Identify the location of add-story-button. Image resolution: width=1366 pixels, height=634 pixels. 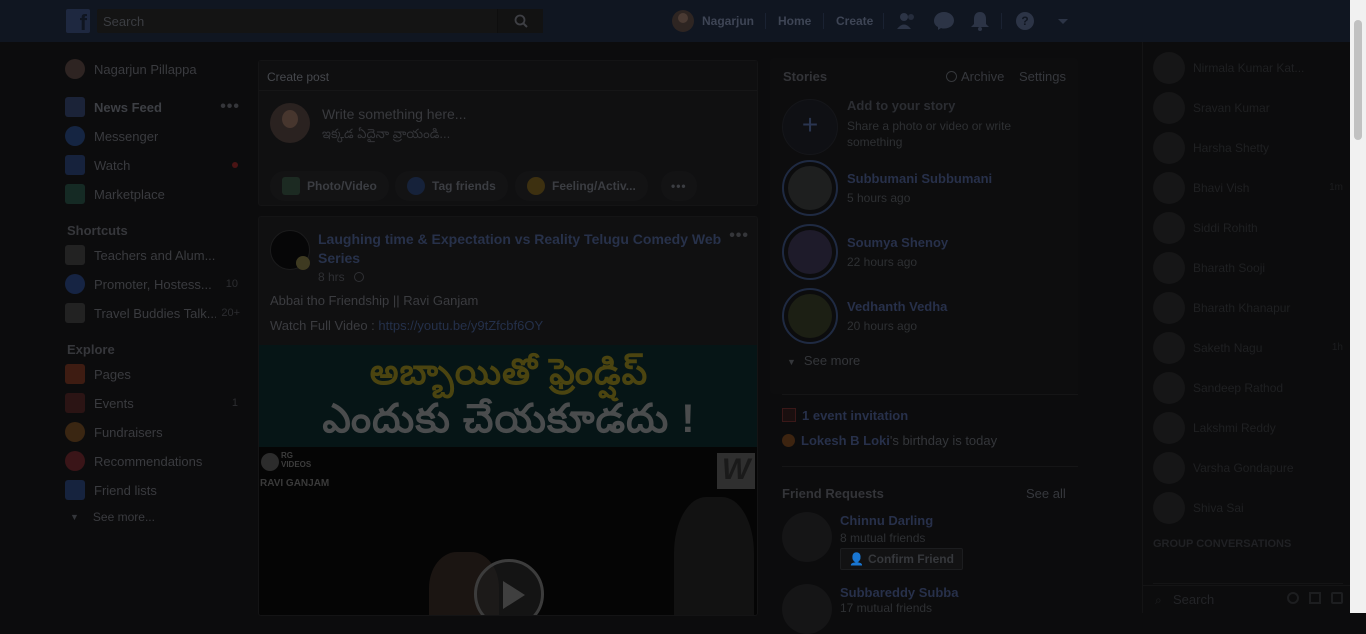
(810, 127).